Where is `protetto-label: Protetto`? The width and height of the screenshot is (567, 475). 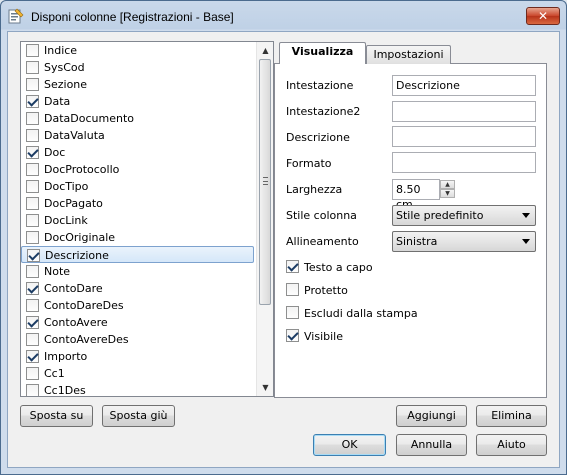
protetto-label: Protetto is located at coordinates (326, 290).